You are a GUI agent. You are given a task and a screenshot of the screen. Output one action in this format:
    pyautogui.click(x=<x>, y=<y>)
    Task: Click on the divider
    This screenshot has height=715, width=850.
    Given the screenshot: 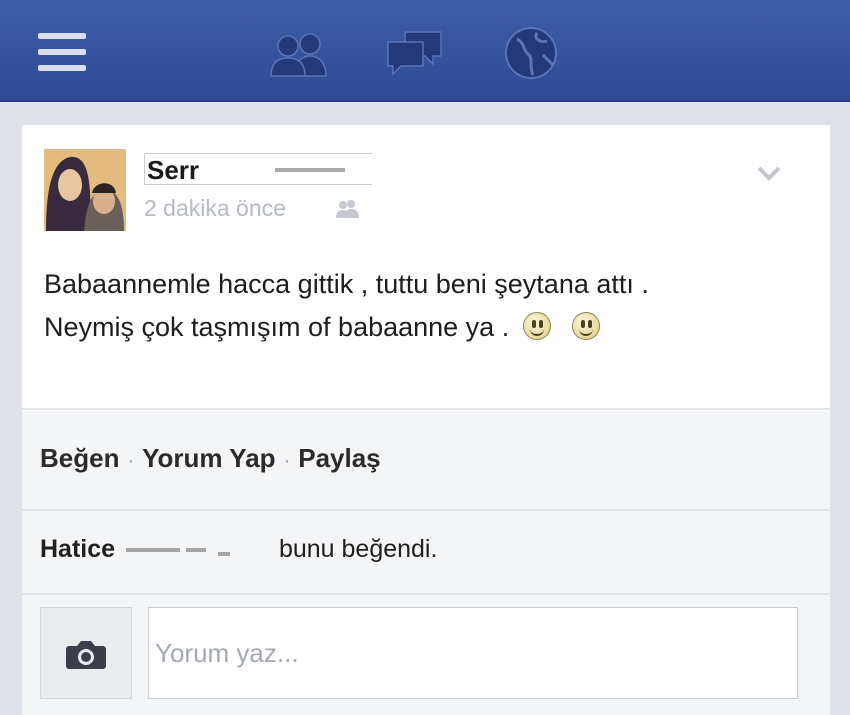 What is the action you would take?
    pyautogui.click(x=426, y=409)
    